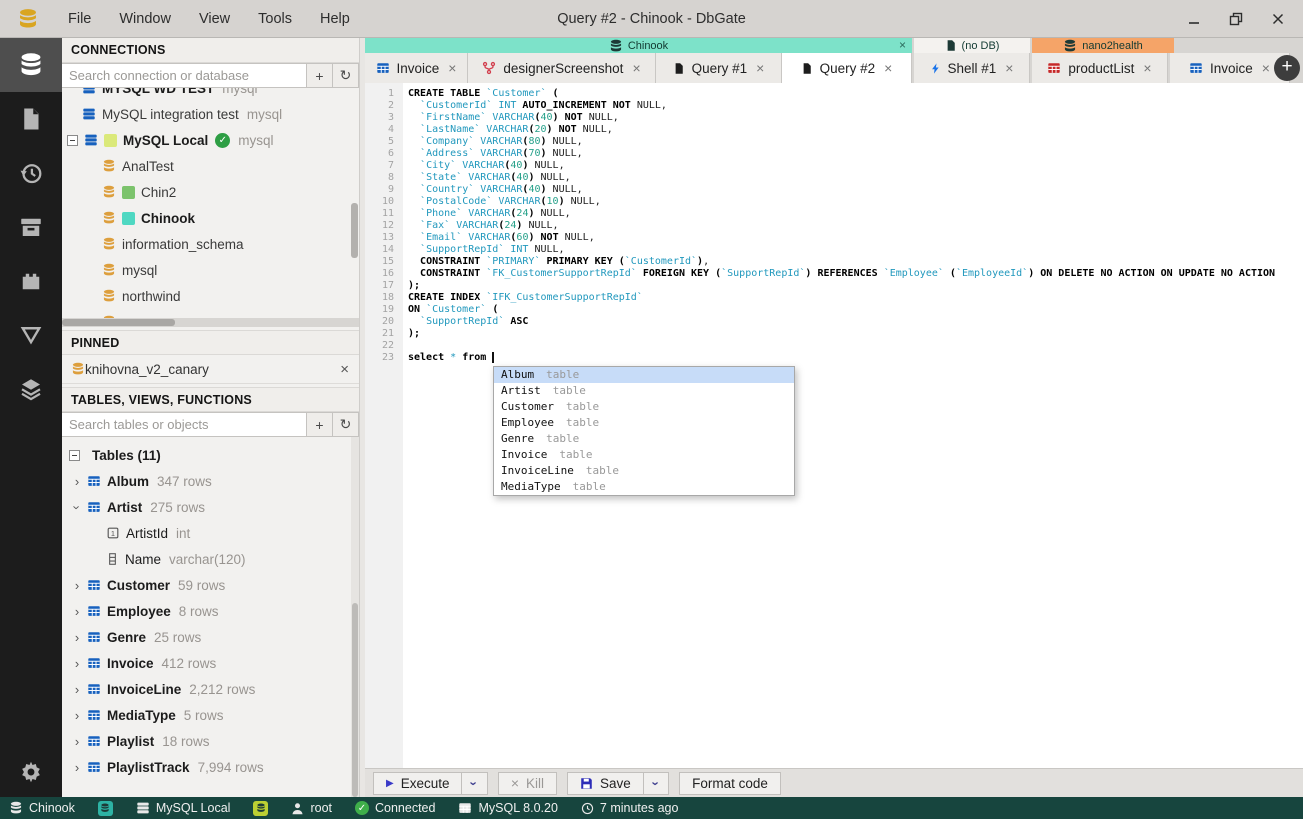  What do you see at coordinates (145, 19) in the screenshot?
I see `menu-window: Window` at bounding box center [145, 19].